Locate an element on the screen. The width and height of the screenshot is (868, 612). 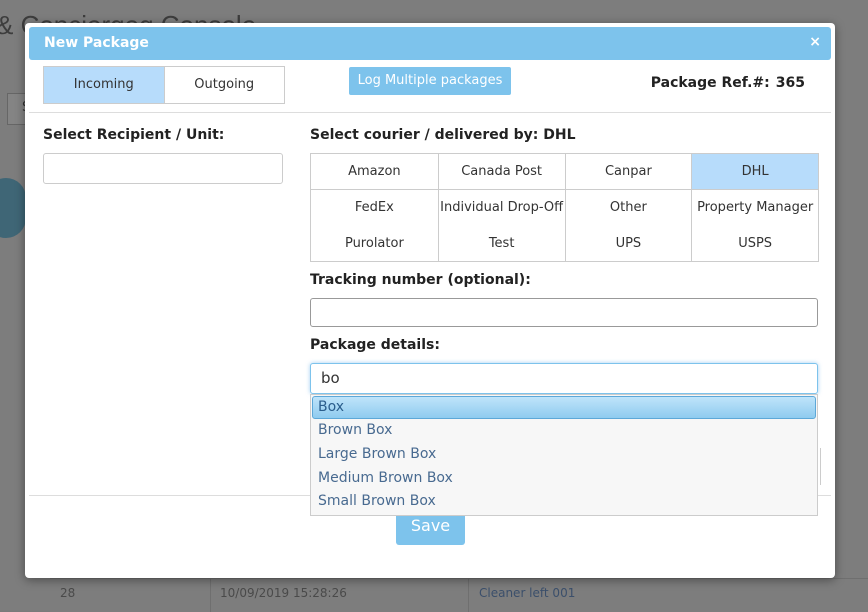
modal-header: New Package × is located at coordinates (430, 43).